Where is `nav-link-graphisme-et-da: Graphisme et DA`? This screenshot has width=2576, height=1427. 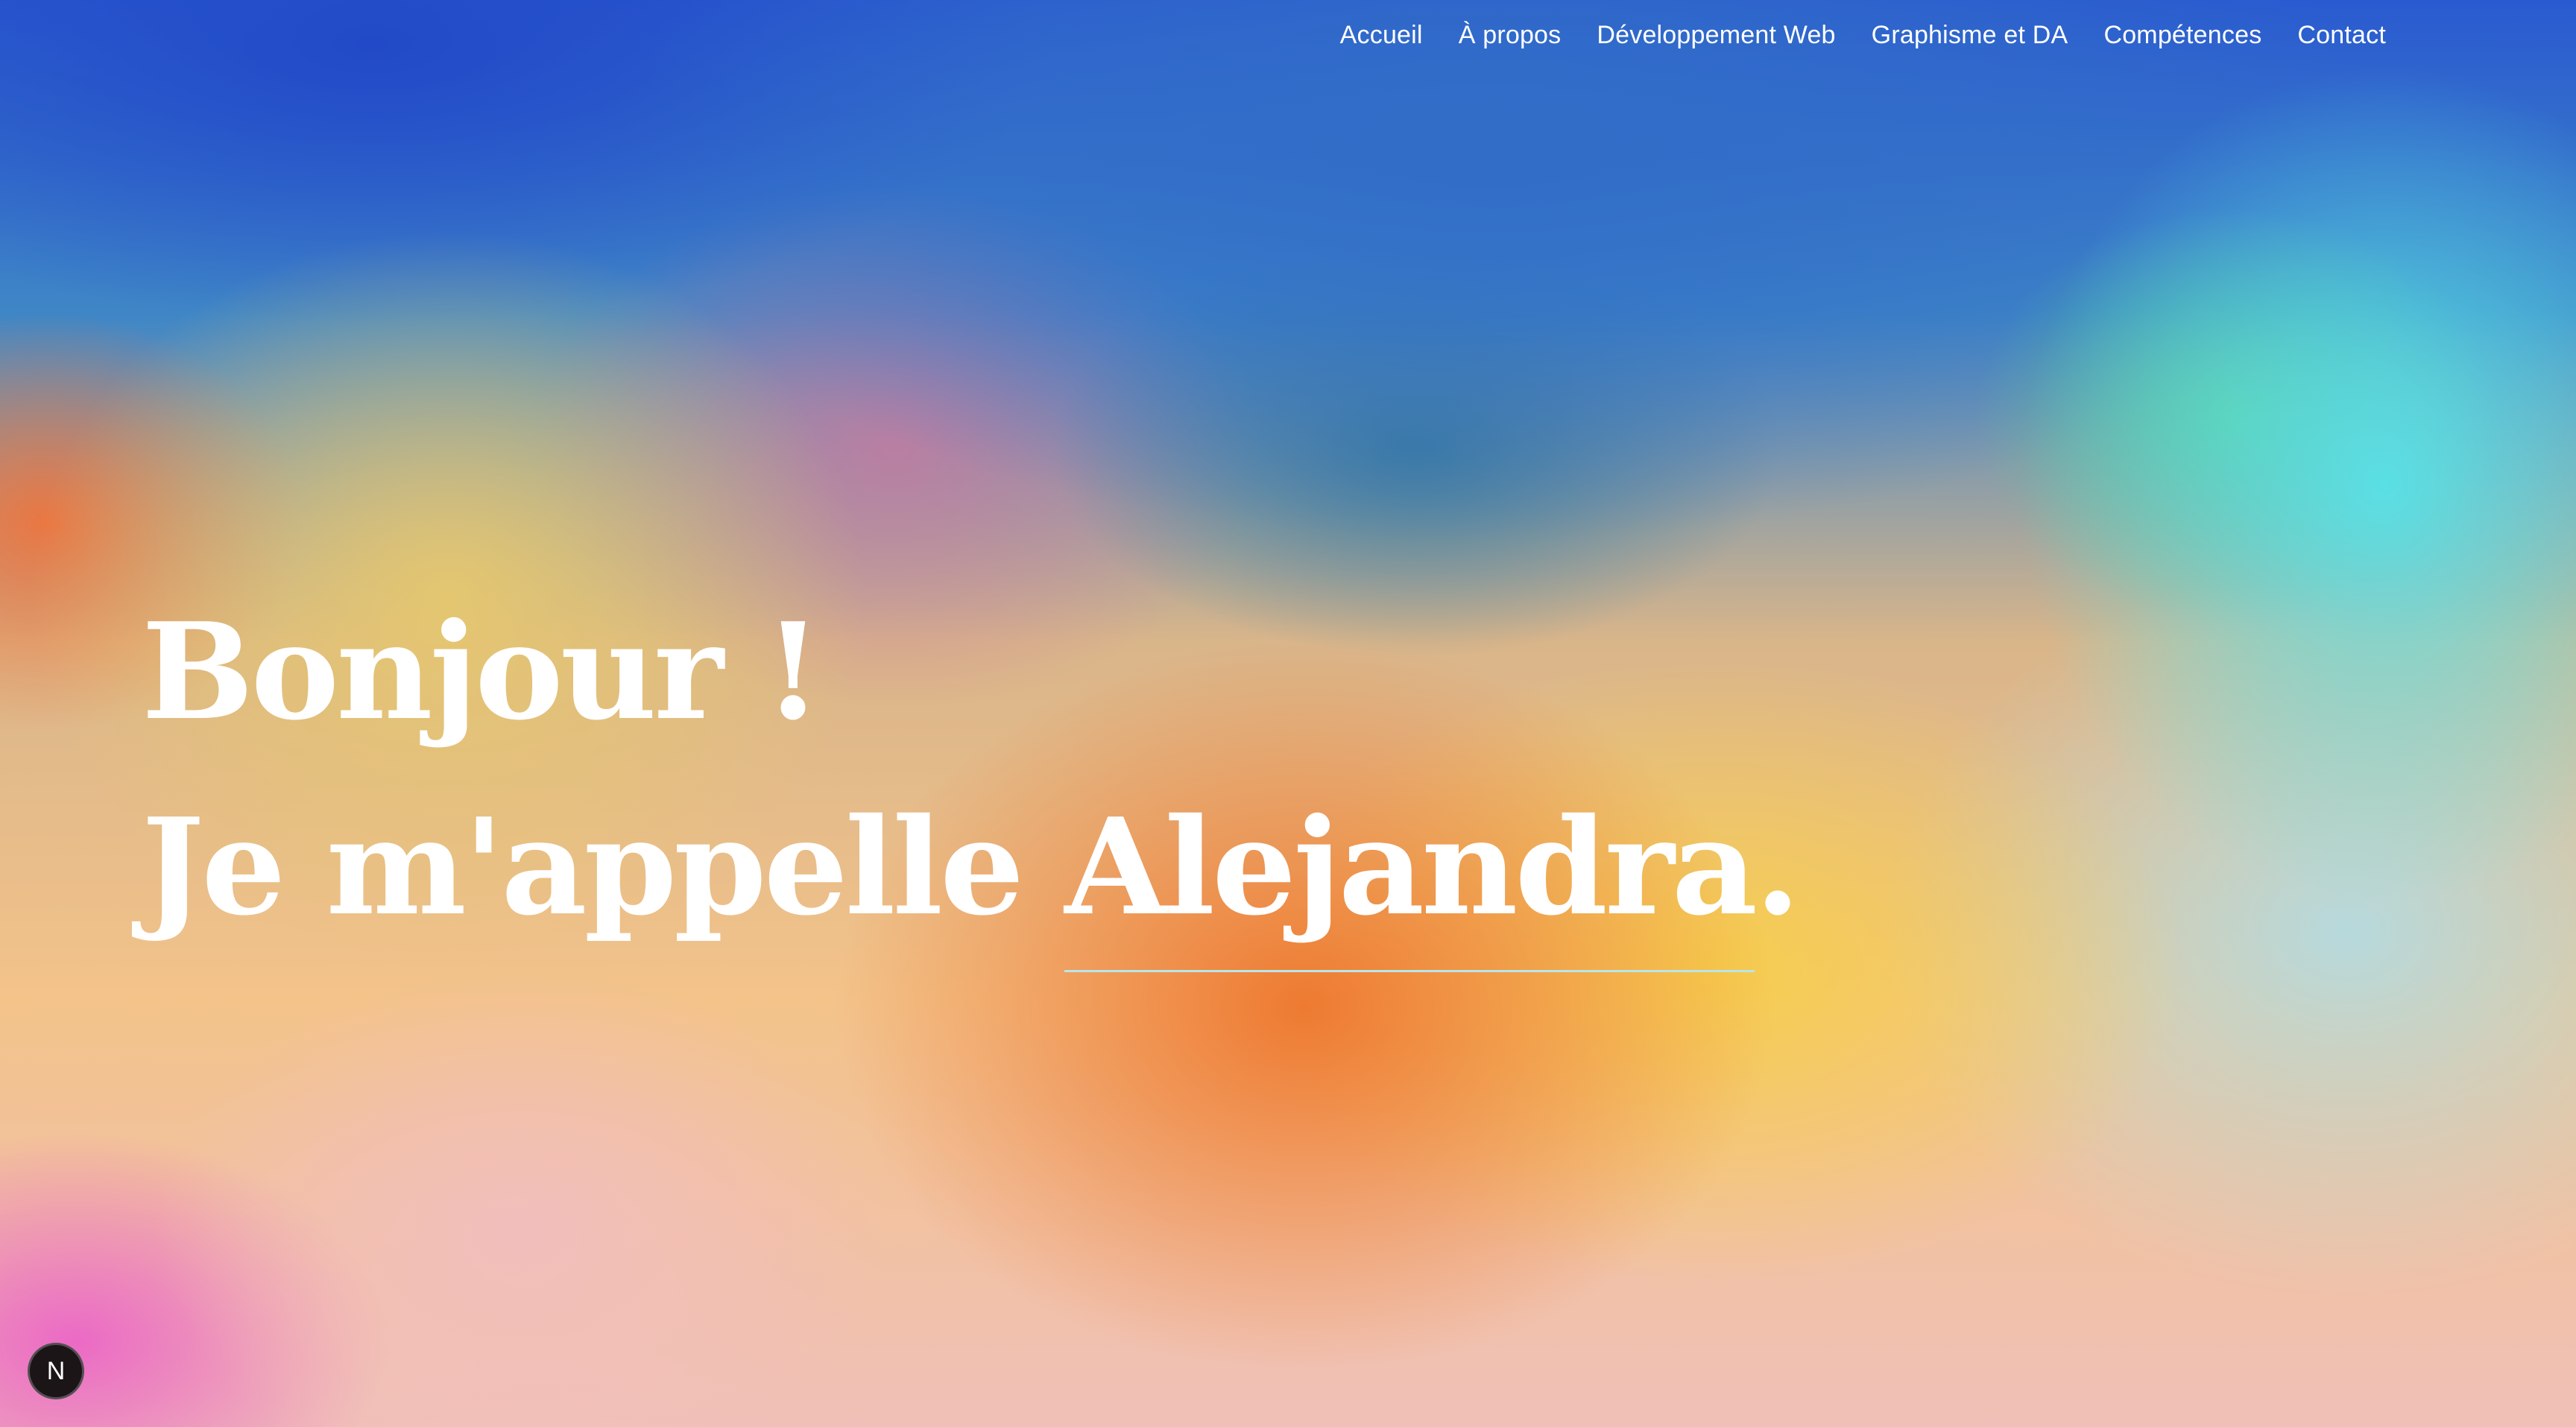
nav-link-graphisme-et-da: Graphisme et DA is located at coordinates (1970, 35).